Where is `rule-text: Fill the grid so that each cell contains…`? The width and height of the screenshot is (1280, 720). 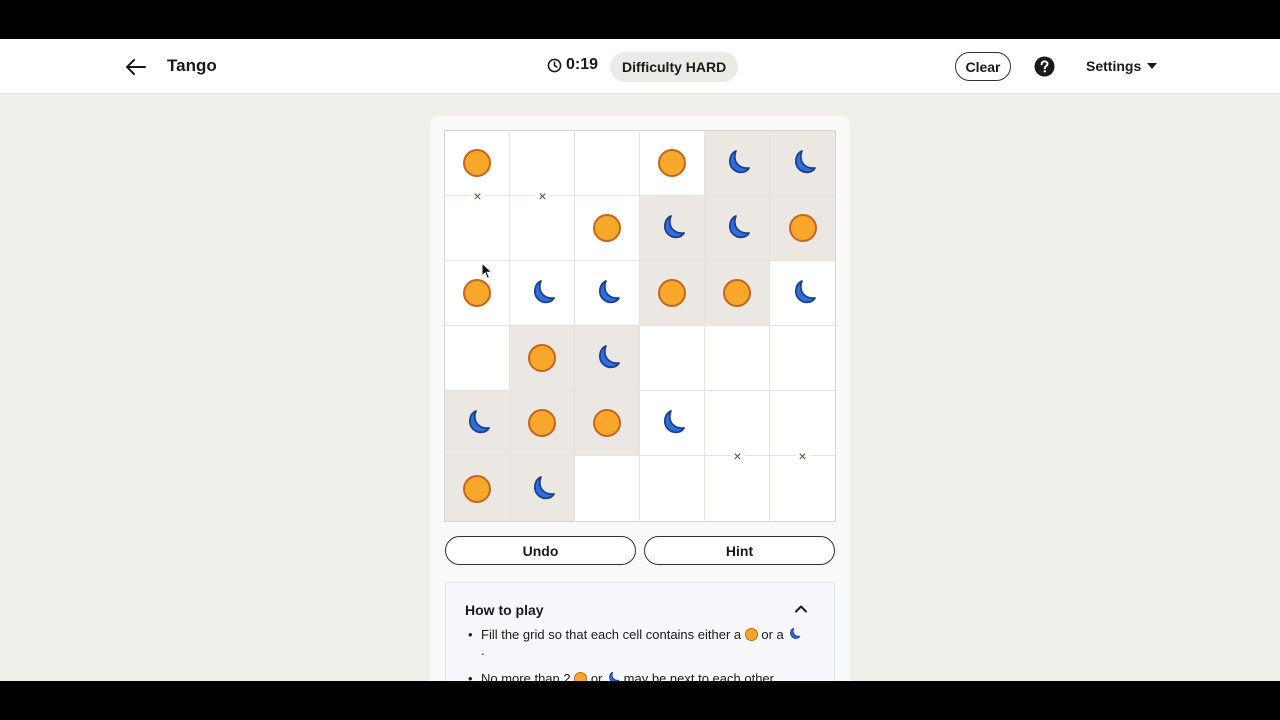 rule-text: Fill the grid so that each cell contains… is located at coordinates (611, 634).